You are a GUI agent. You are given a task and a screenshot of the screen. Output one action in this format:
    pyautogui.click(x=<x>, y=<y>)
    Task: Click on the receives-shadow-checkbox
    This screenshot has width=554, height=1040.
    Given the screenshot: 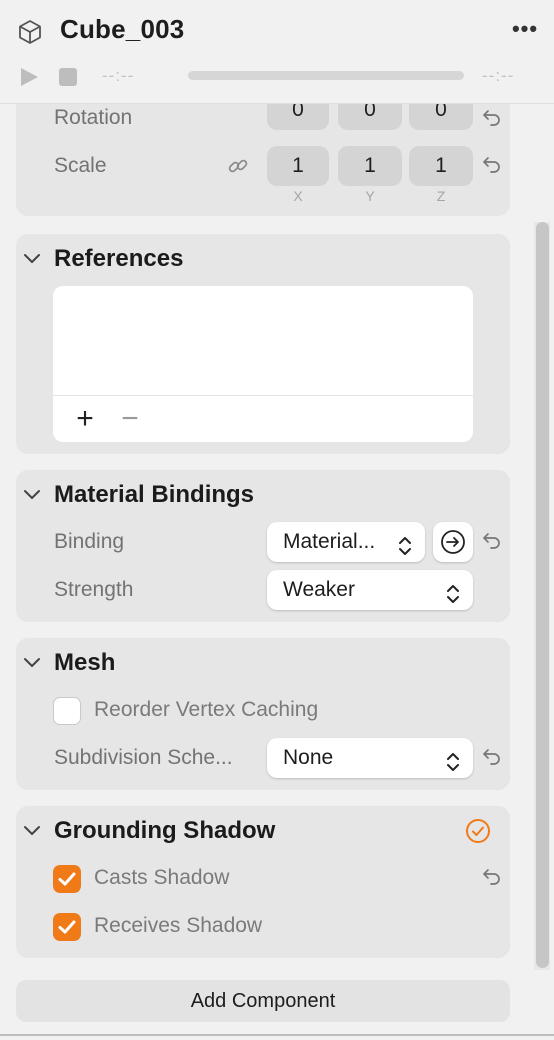 What is the action you would take?
    pyautogui.click(x=67, y=927)
    